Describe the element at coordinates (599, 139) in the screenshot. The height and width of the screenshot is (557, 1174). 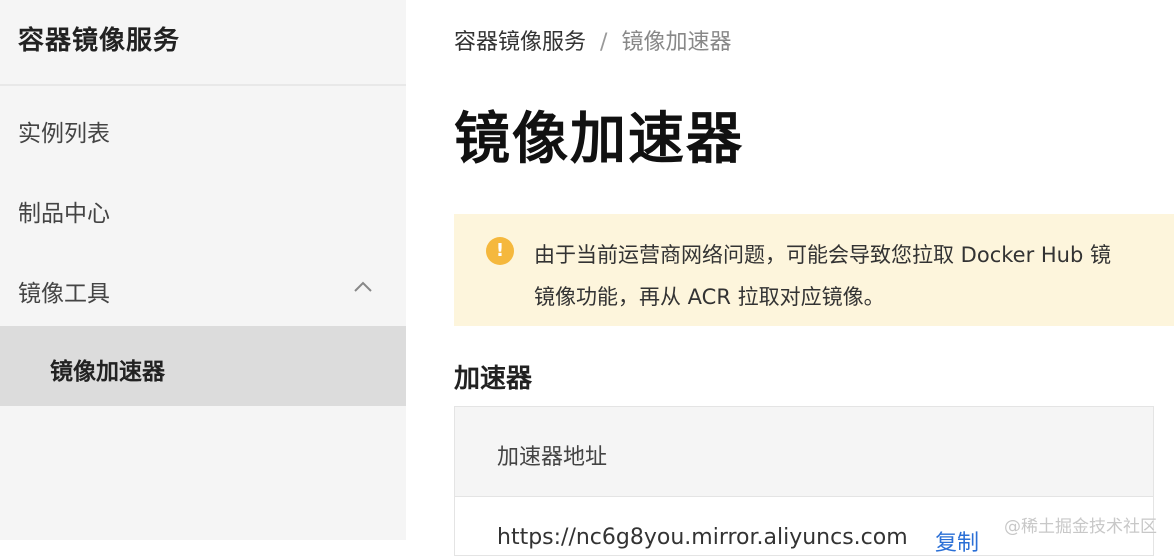
I see `page-title: 镜像加速器` at that location.